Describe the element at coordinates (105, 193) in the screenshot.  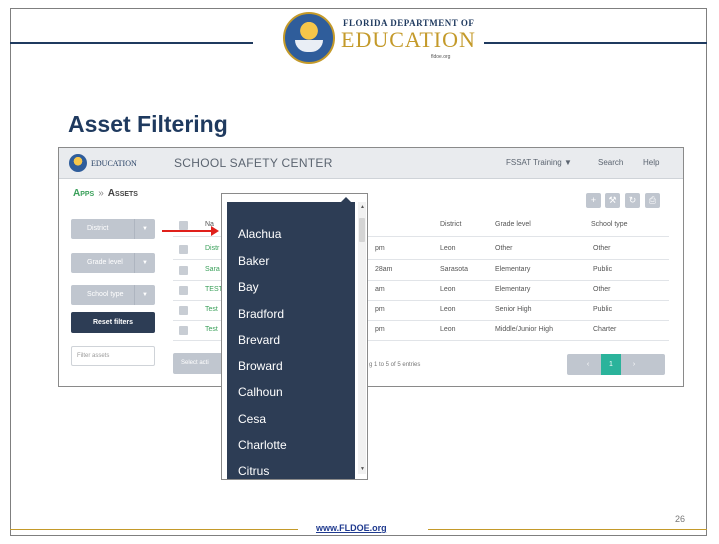
I see `breadcrumb: Apps » Assets` at that location.